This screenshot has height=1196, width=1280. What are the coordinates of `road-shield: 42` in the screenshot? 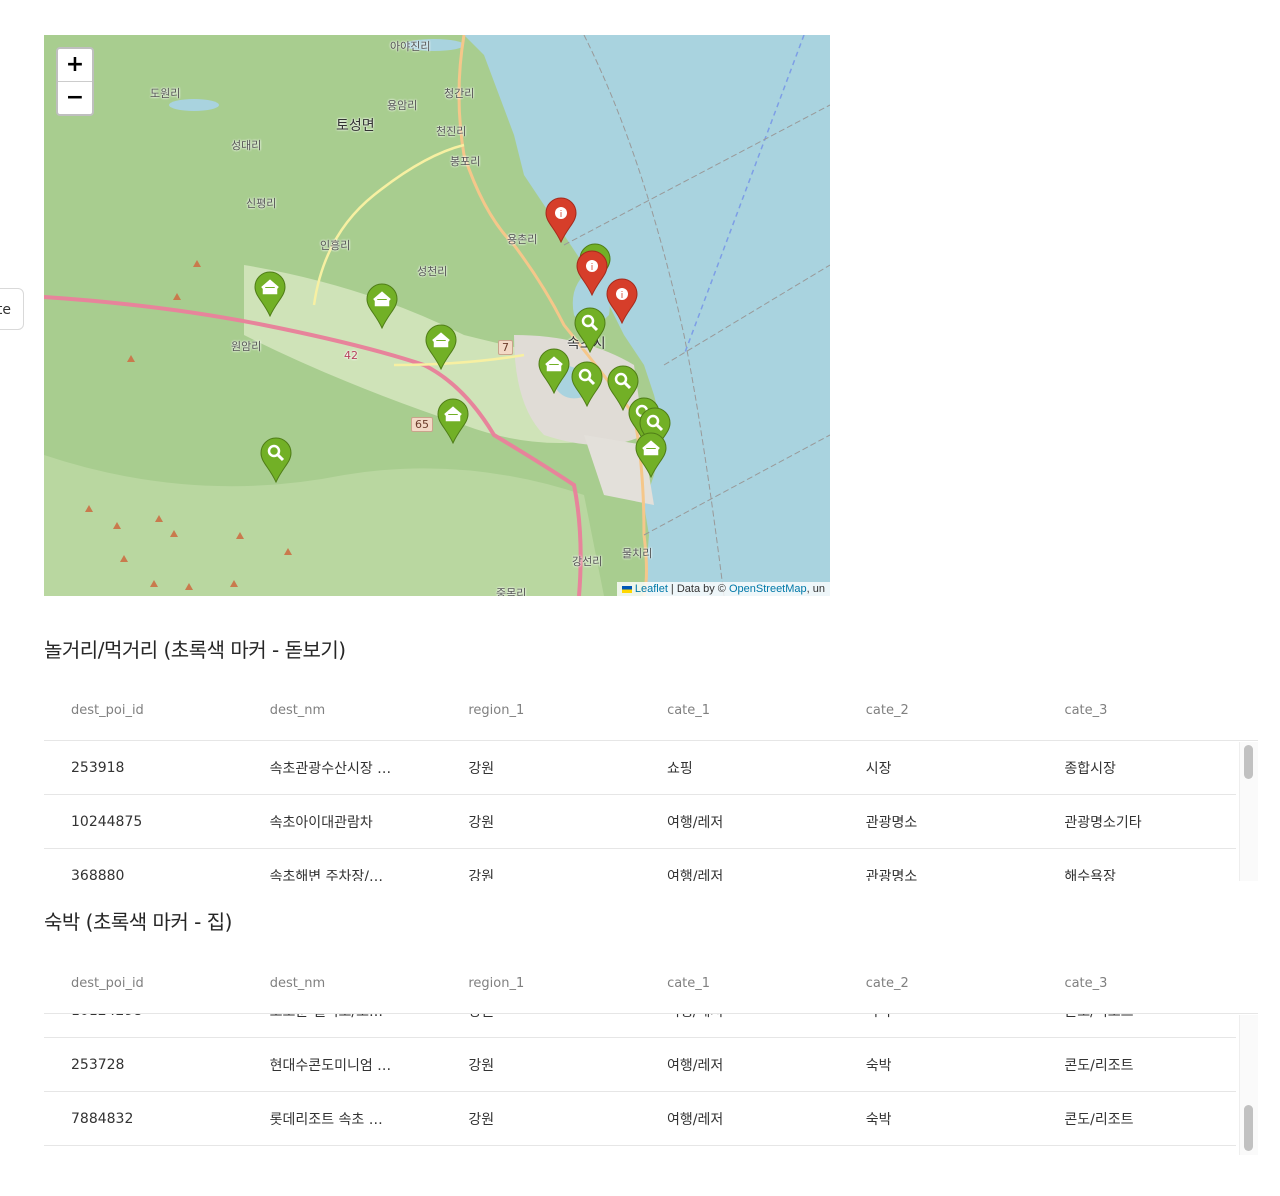 It's located at (351, 355).